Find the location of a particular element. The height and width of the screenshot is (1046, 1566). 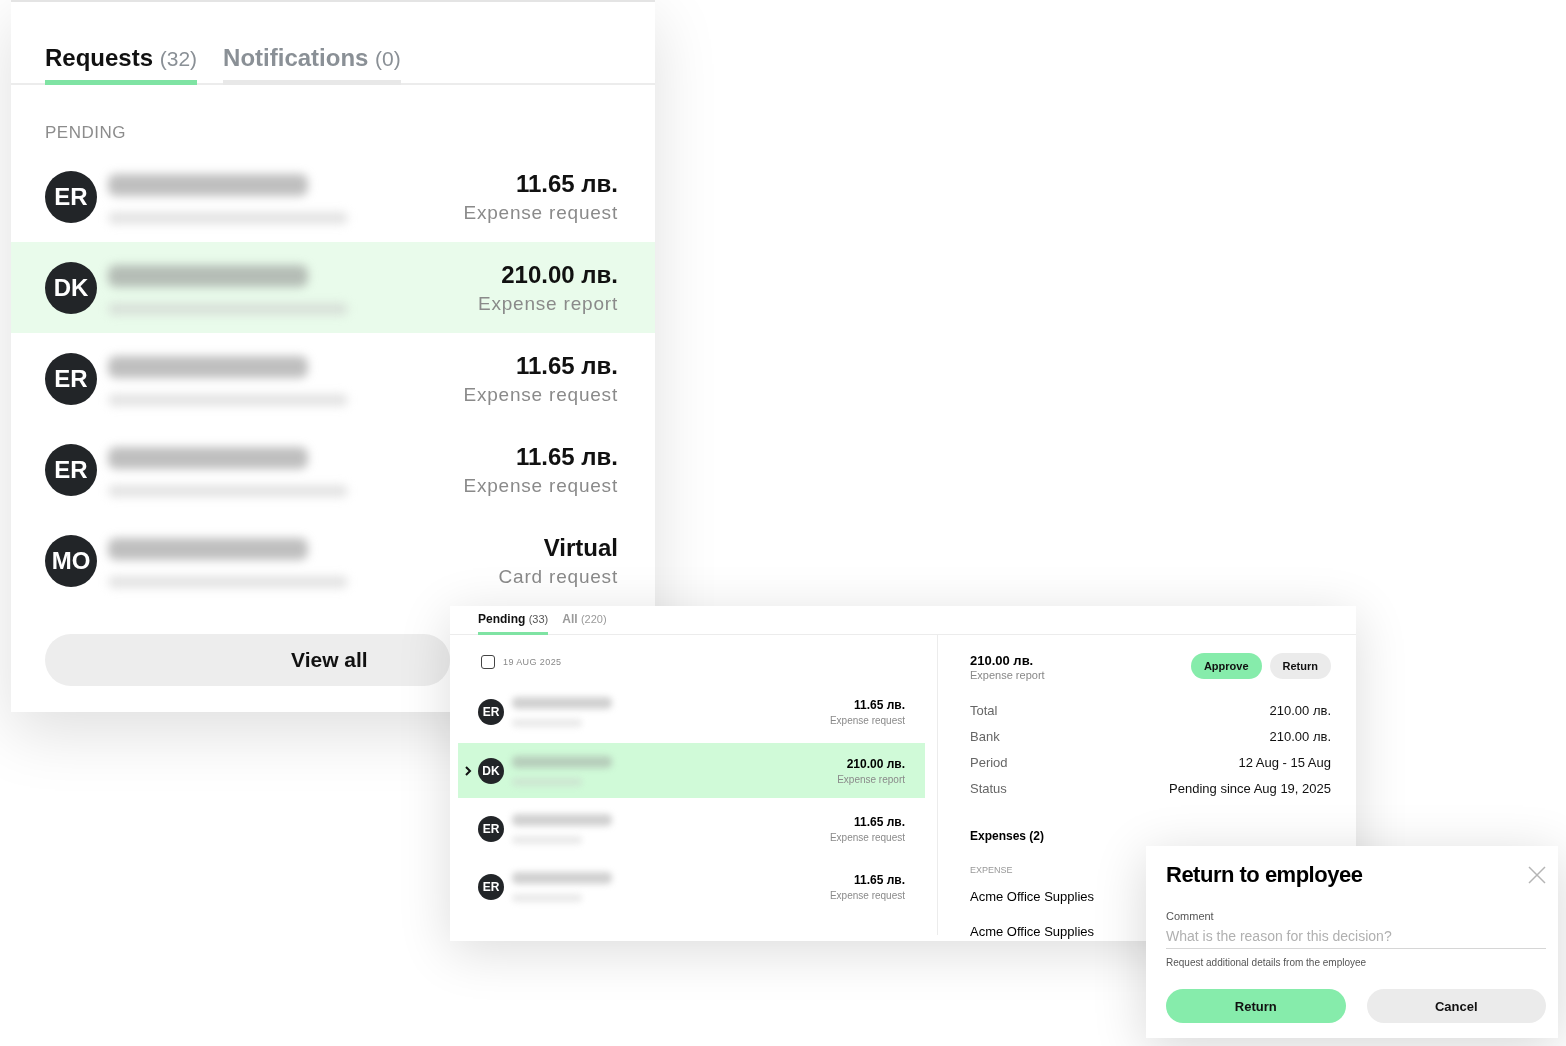

tab: Pending (33) is located at coordinates (513, 623).